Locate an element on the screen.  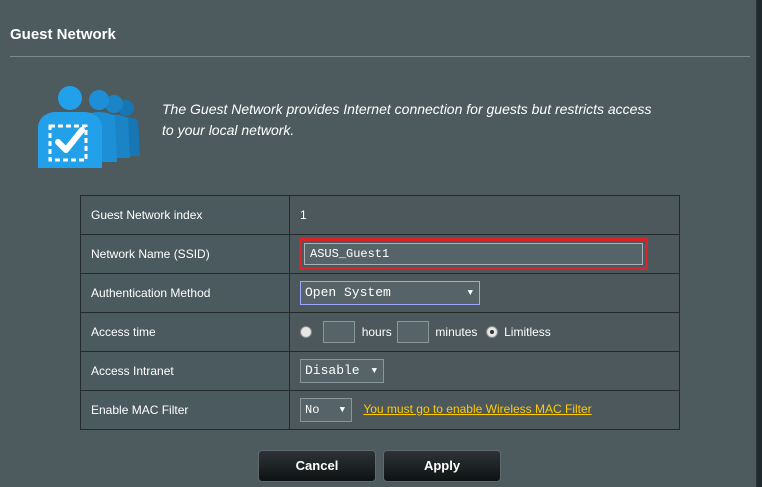
auth-method-select: Open System ▼ is located at coordinates (390, 293).